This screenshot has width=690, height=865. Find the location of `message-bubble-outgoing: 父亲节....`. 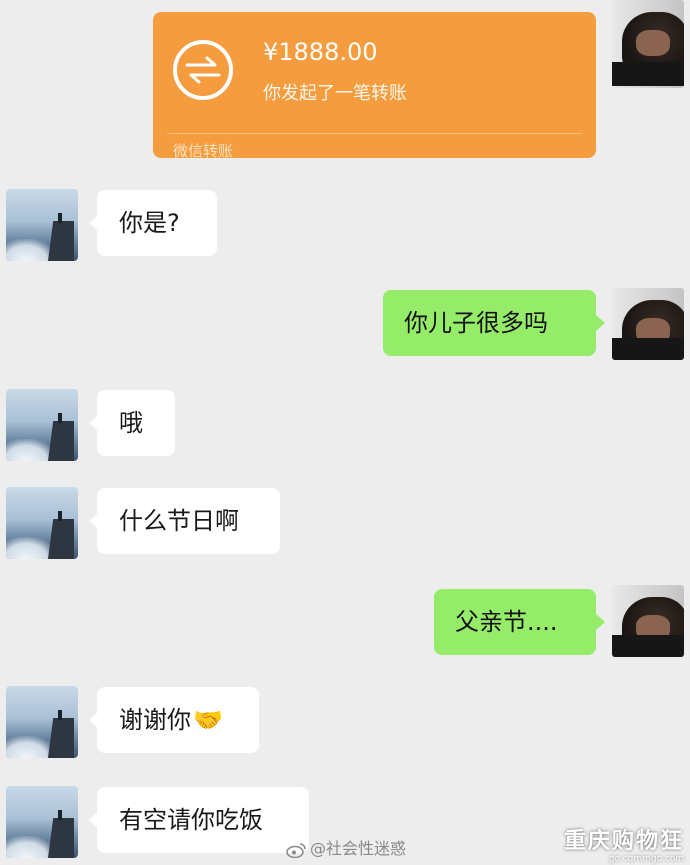

message-bubble-outgoing: 父亲节.... is located at coordinates (519, 622).